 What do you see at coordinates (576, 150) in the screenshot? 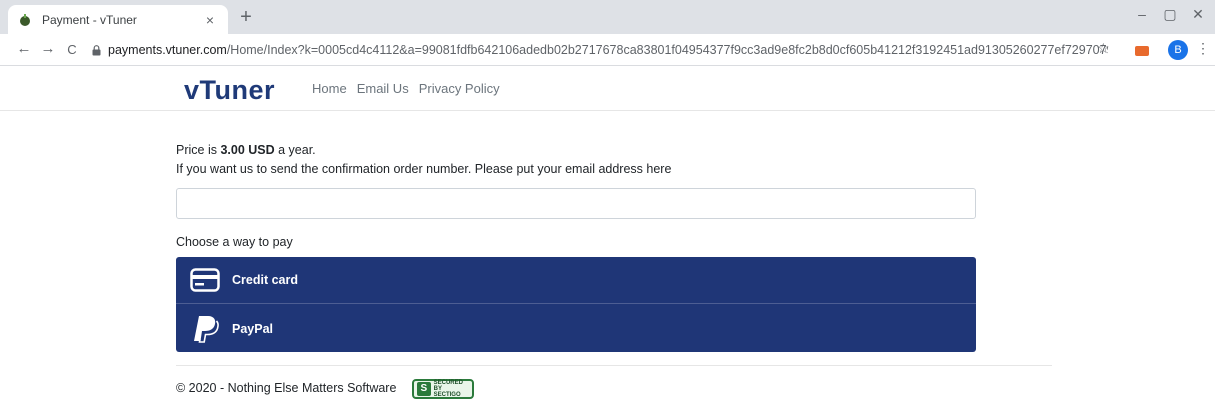
I see `price-text: Price is 3.00 USD a year.` at bounding box center [576, 150].